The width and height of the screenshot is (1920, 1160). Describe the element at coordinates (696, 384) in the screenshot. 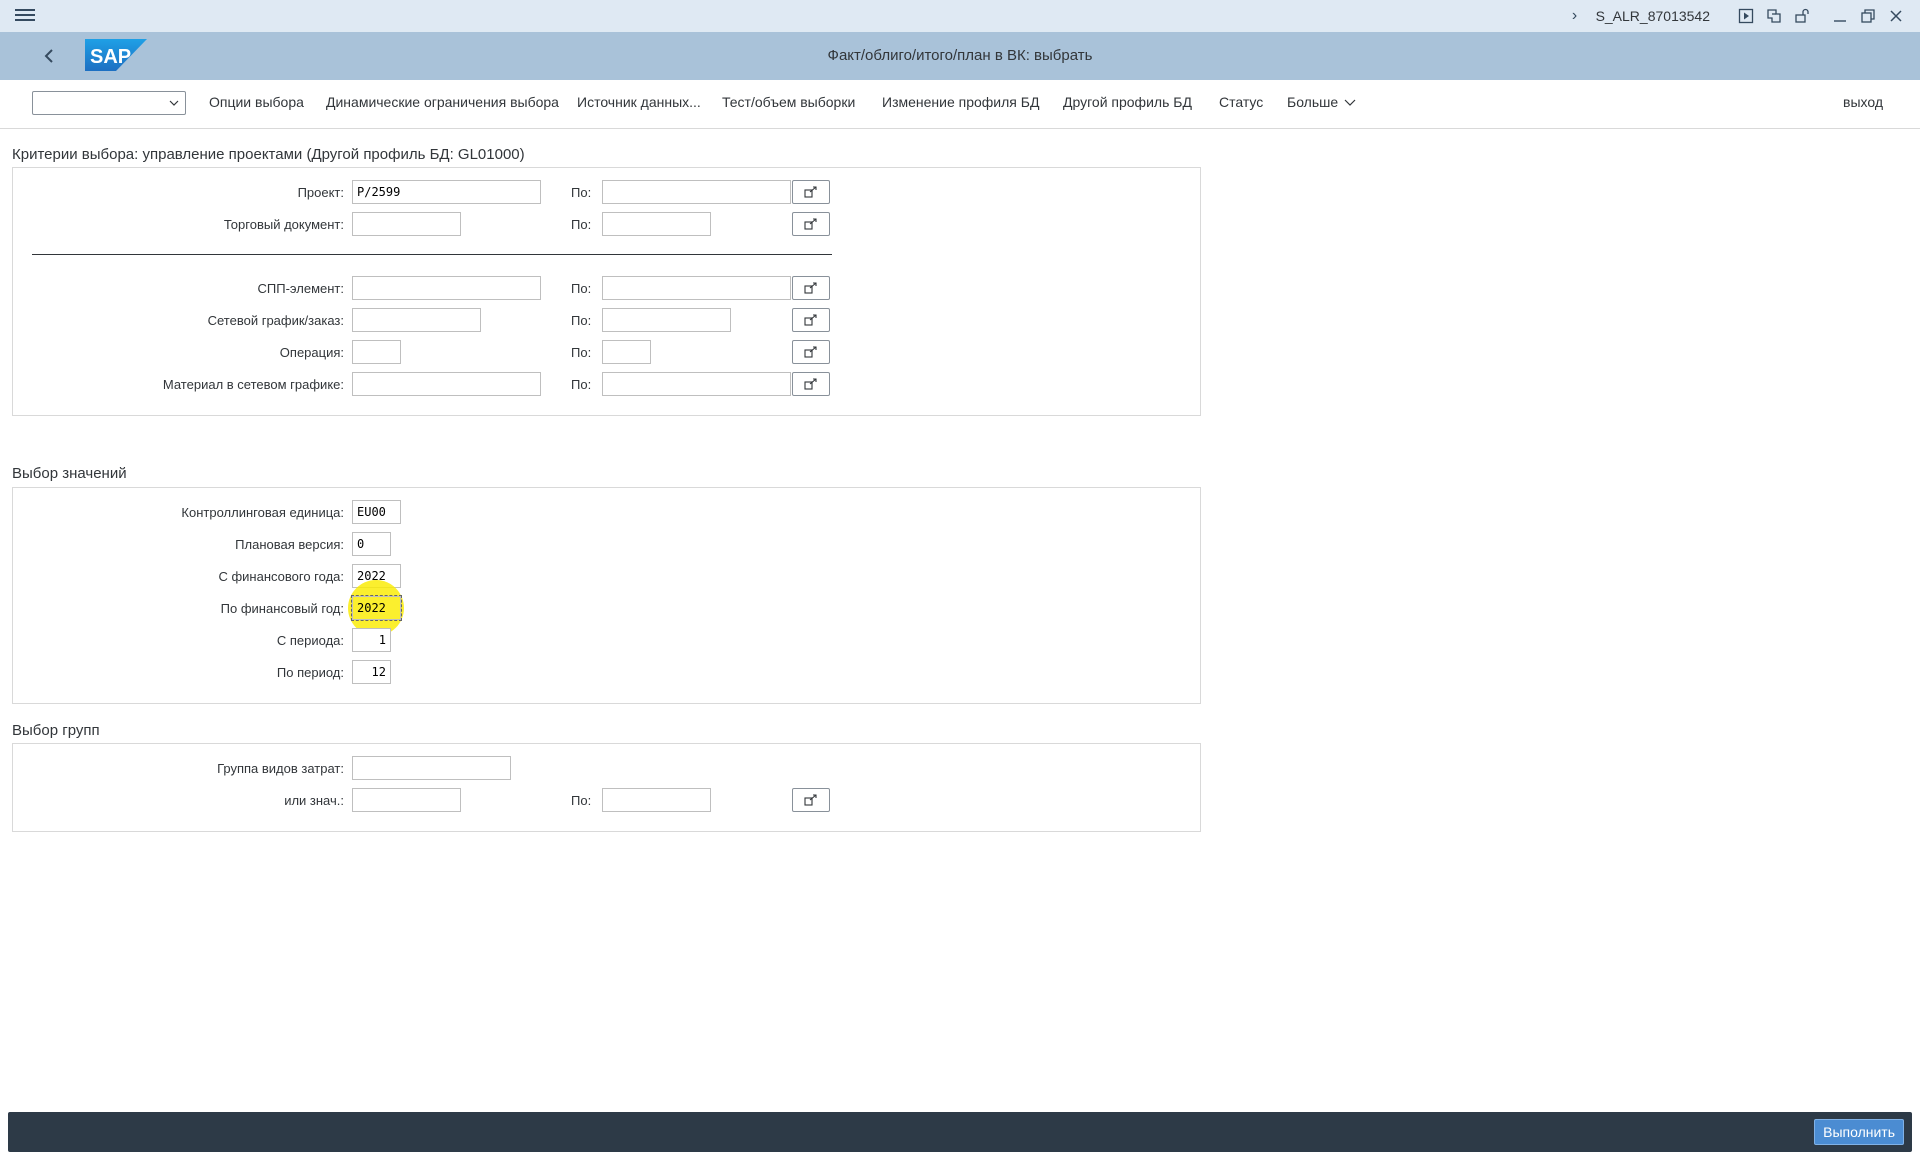

I see `network-material-to-input` at that location.